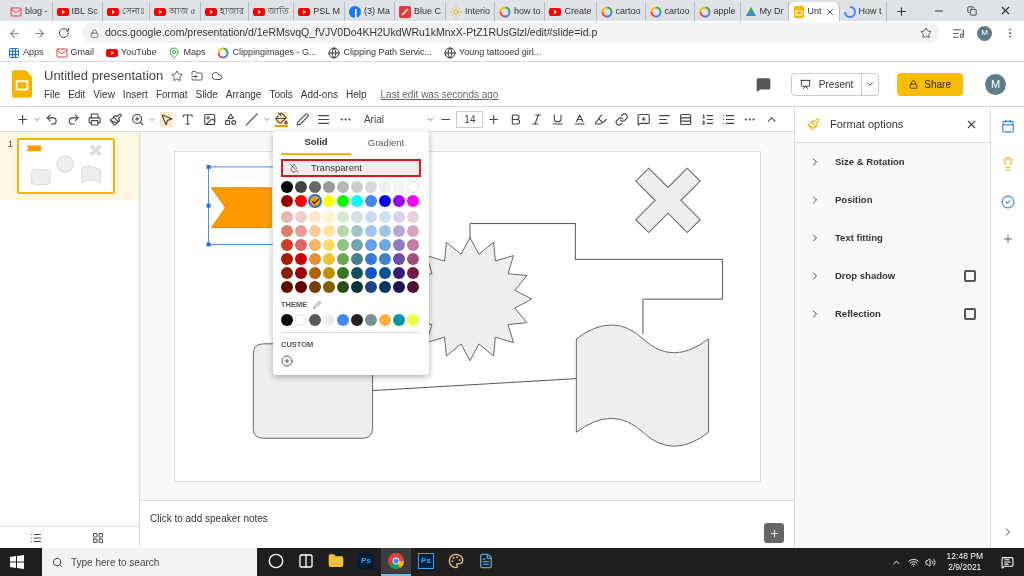 Image resolution: width=1024 pixels, height=576 pixels. I want to click on tab-title: IBL Sc, so click(84, 11).